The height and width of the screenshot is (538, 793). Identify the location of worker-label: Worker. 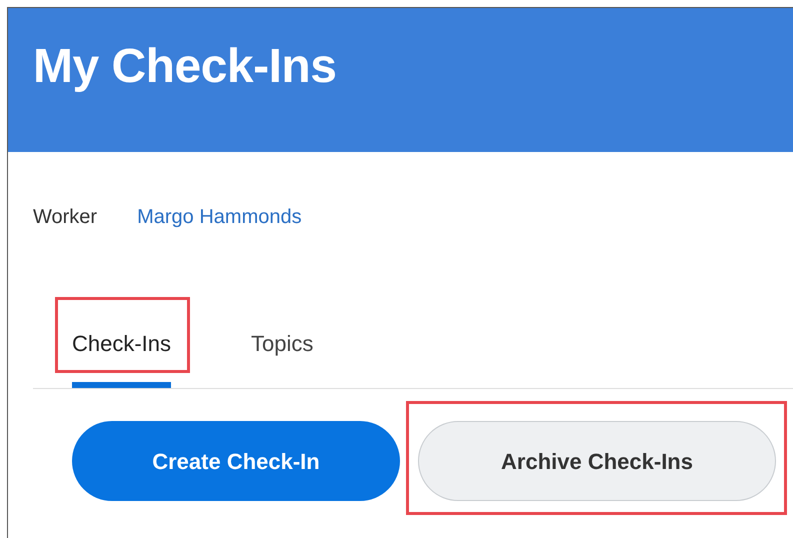
(65, 217).